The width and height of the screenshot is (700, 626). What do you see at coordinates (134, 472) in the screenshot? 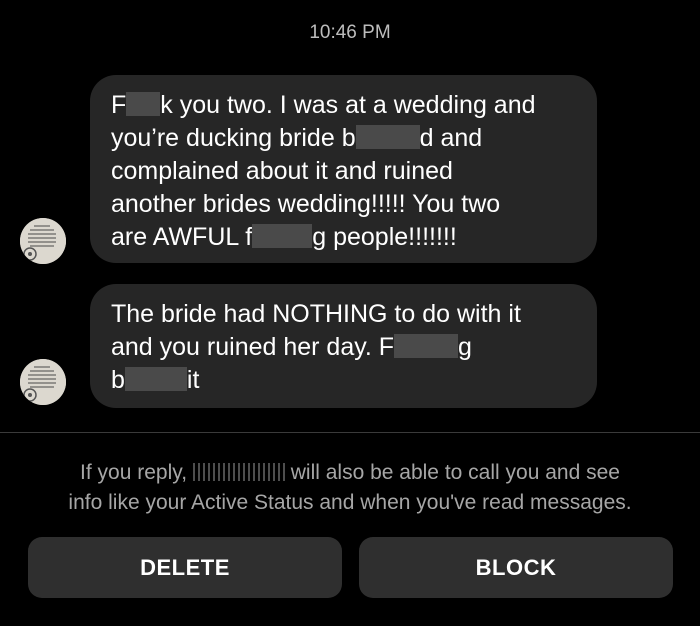
I see `notice-text: If you reply,` at bounding box center [134, 472].